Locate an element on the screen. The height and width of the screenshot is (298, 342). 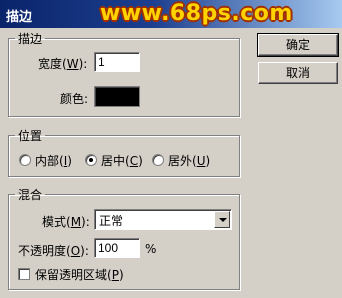
opacity-input is located at coordinates (117, 248).